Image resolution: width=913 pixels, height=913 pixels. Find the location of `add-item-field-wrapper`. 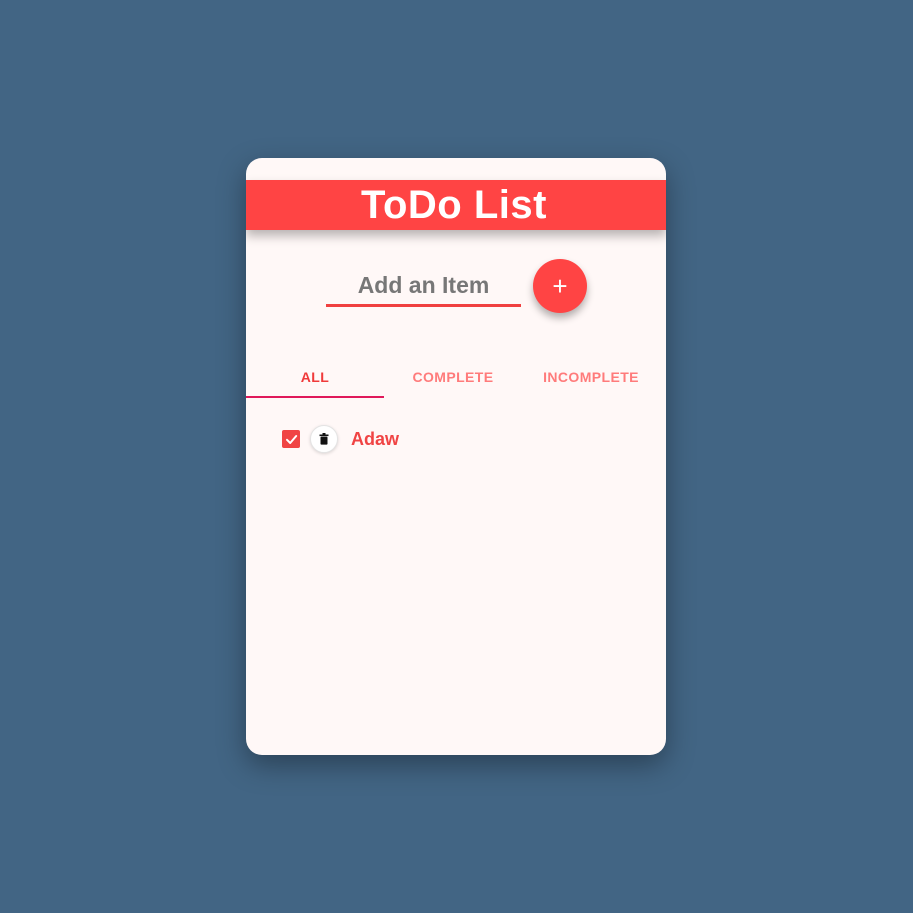

add-item-field-wrapper is located at coordinates (423, 286).